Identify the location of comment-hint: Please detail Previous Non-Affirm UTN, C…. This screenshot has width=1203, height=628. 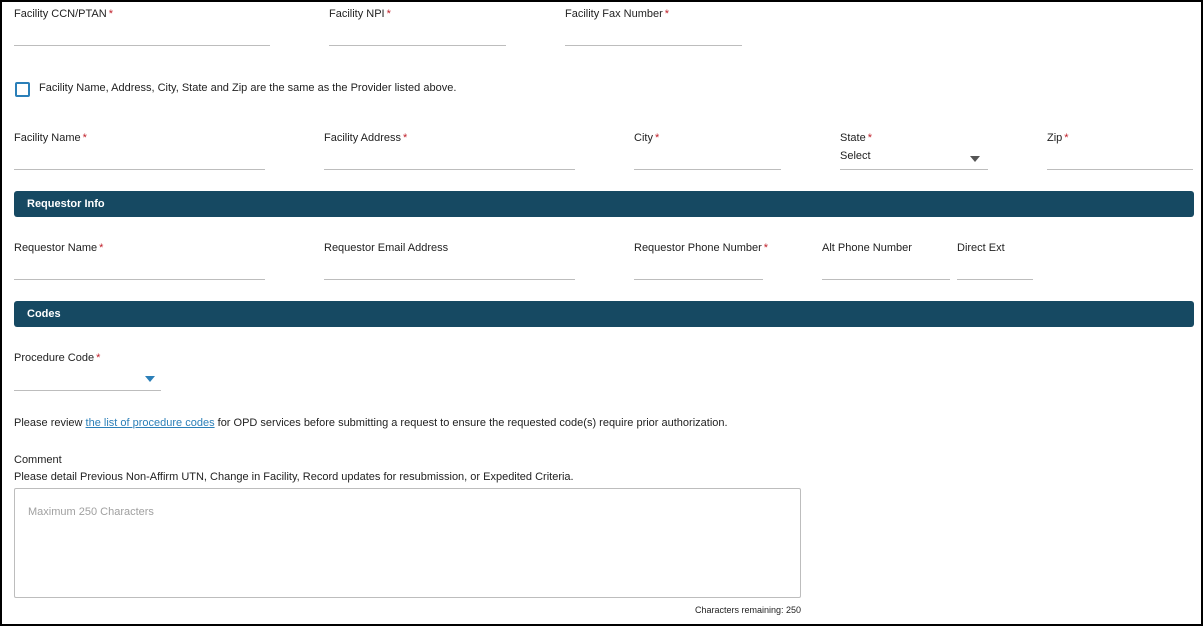
(294, 477).